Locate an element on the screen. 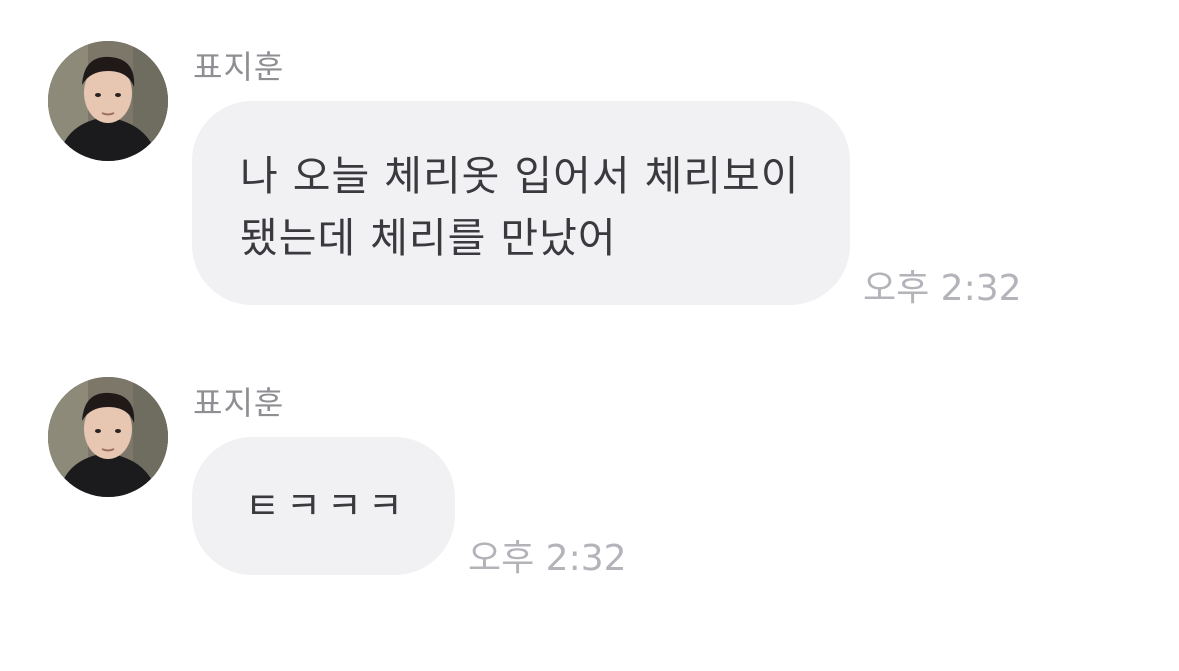 Image resolution: width=1179 pixels, height=671 pixels. message-text: ㅌㅋㅋㅋ is located at coordinates (327, 506).